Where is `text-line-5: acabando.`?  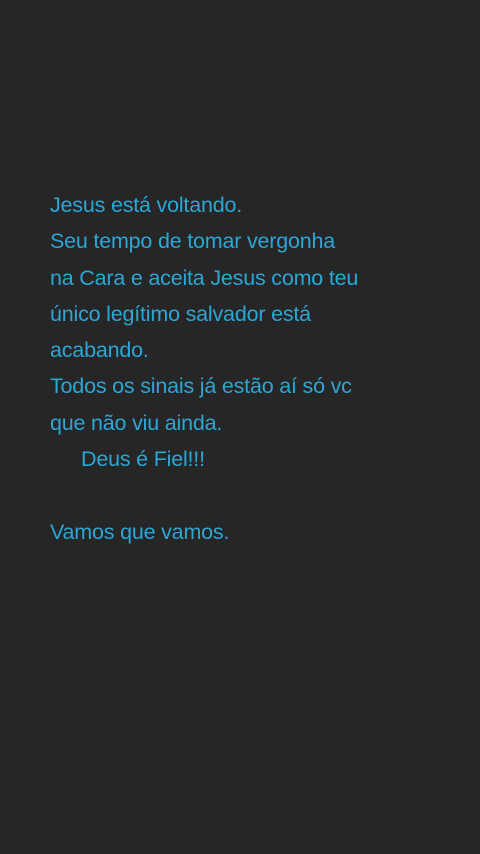
text-line-5: acabando. is located at coordinates (99, 350).